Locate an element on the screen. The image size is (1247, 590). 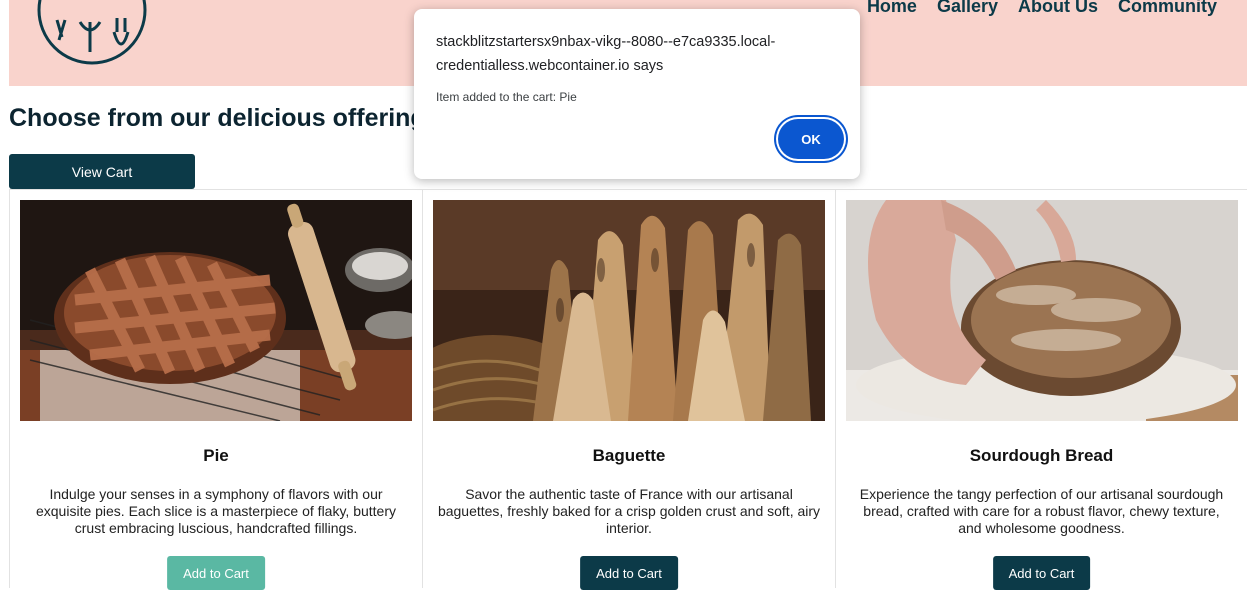
dialog-message: Item added to the cart: Pie is located at coordinates (506, 97).